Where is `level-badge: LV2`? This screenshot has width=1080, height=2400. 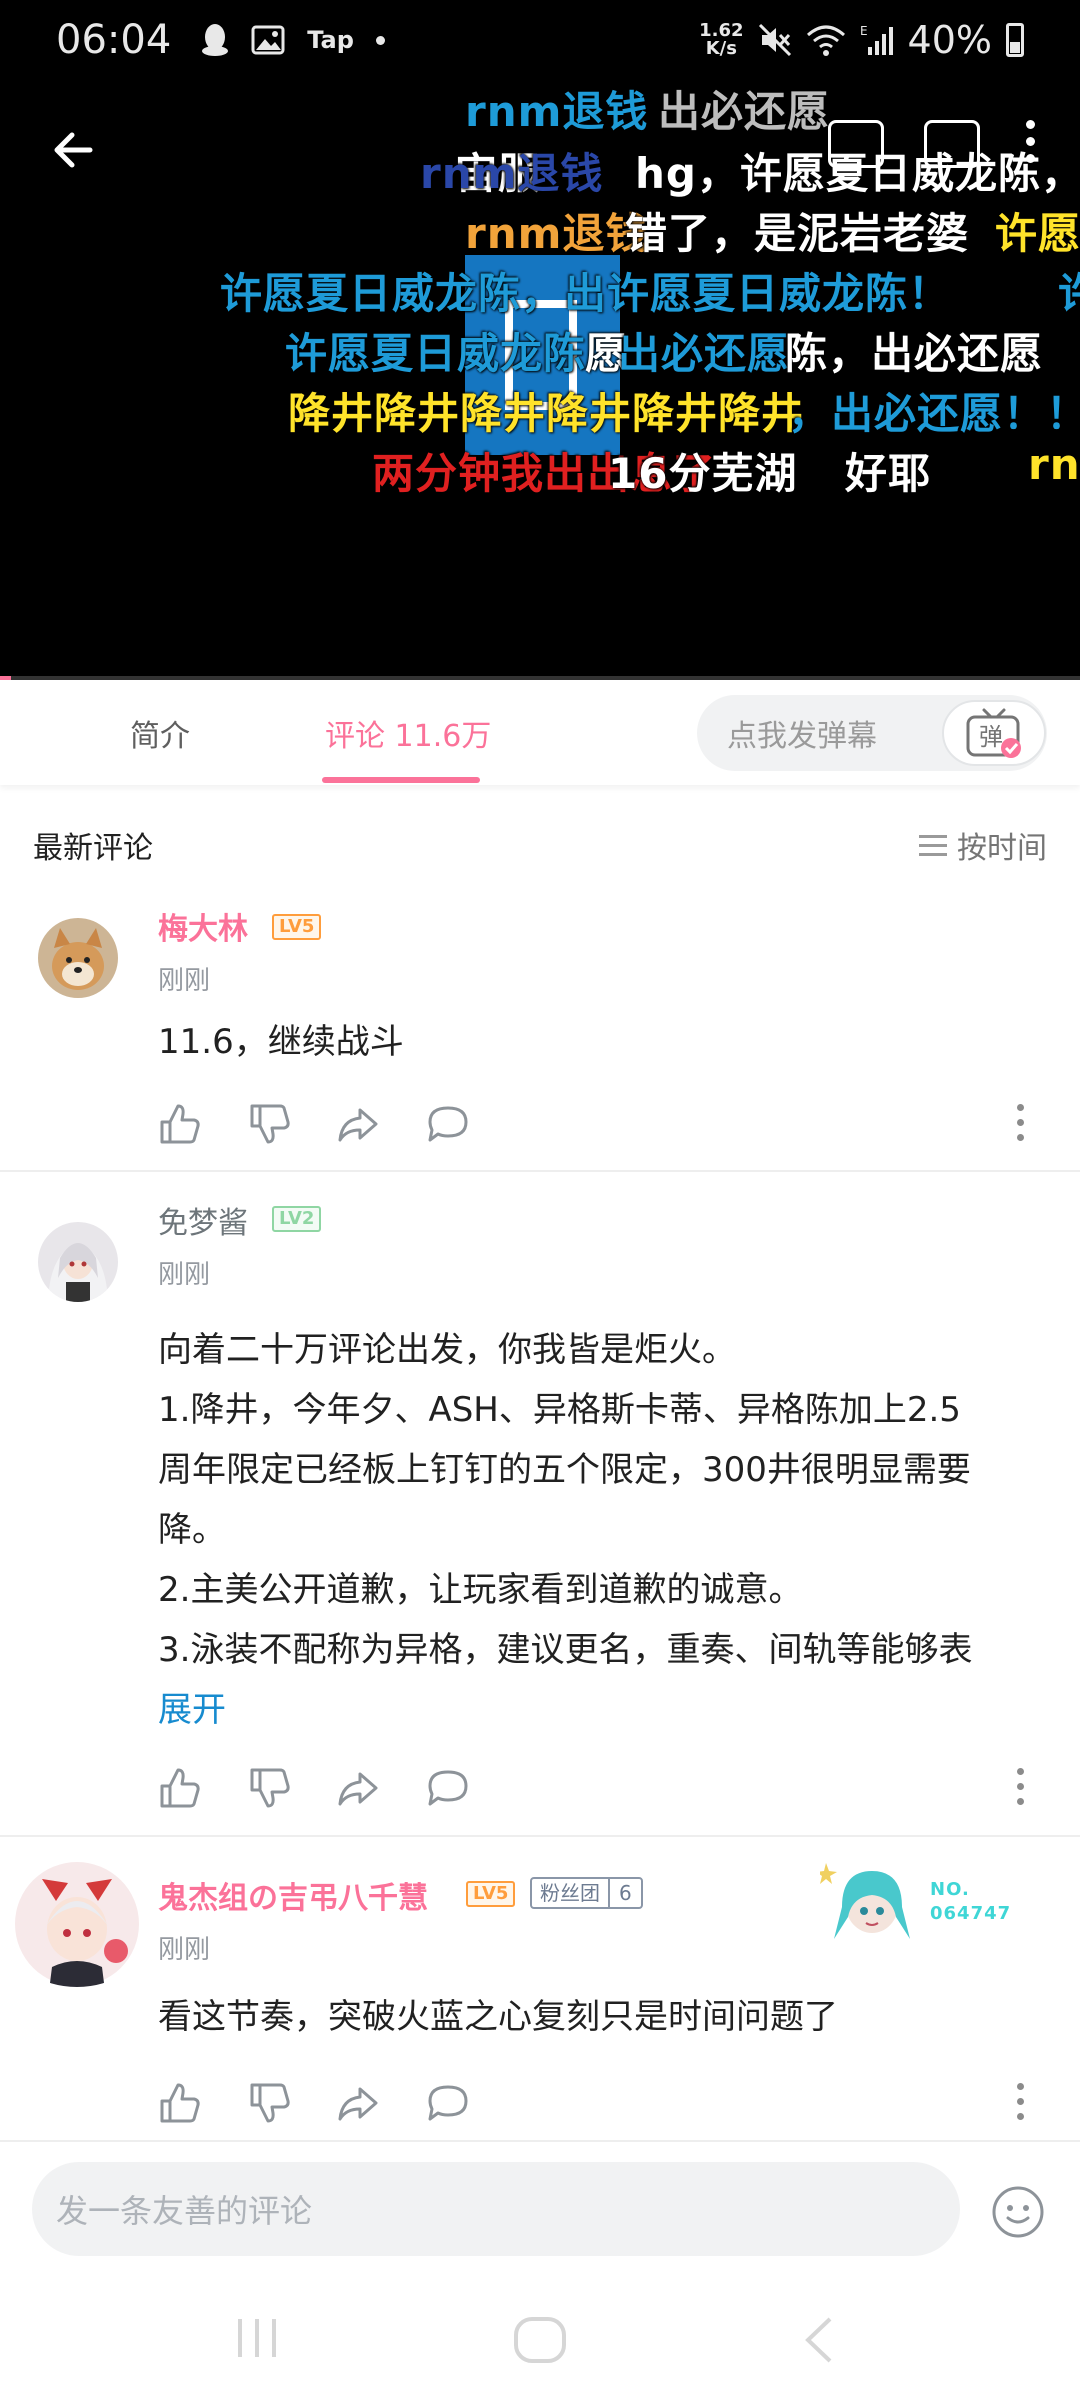
level-badge: LV2 is located at coordinates (297, 1219).